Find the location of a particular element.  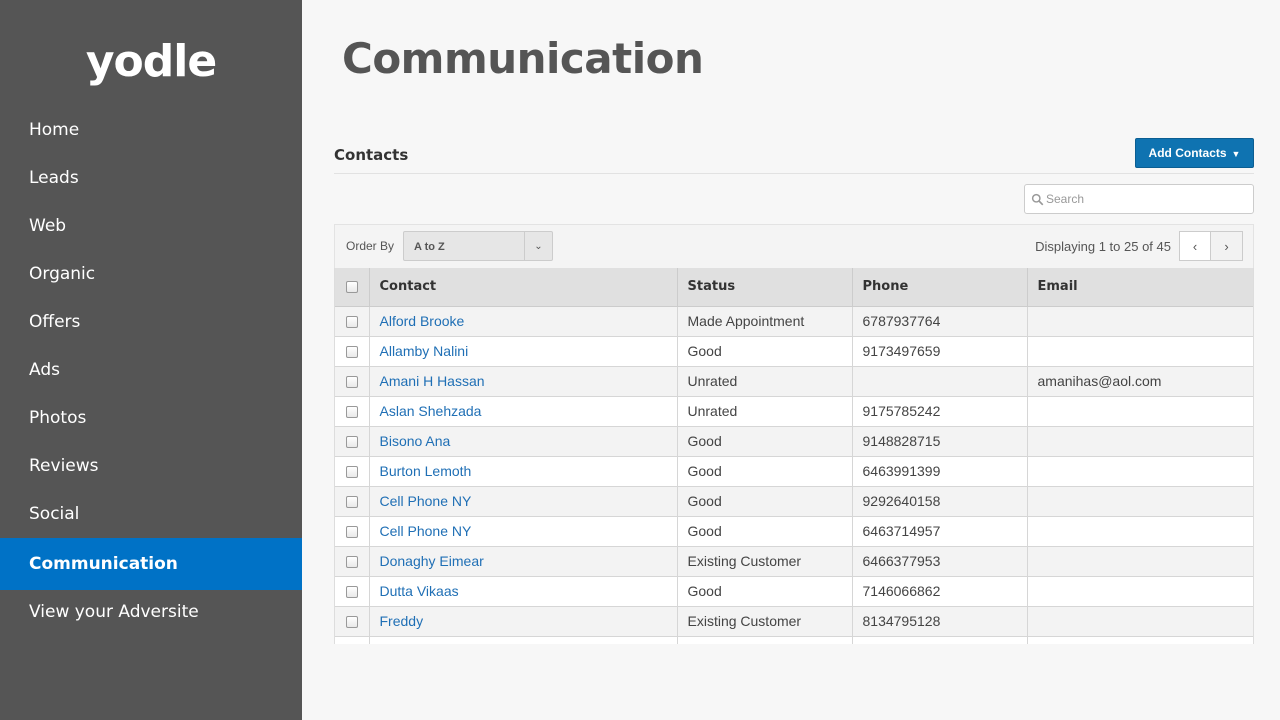

table-header-row: Contact Status Phone Email is located at coordinates (794, 287).